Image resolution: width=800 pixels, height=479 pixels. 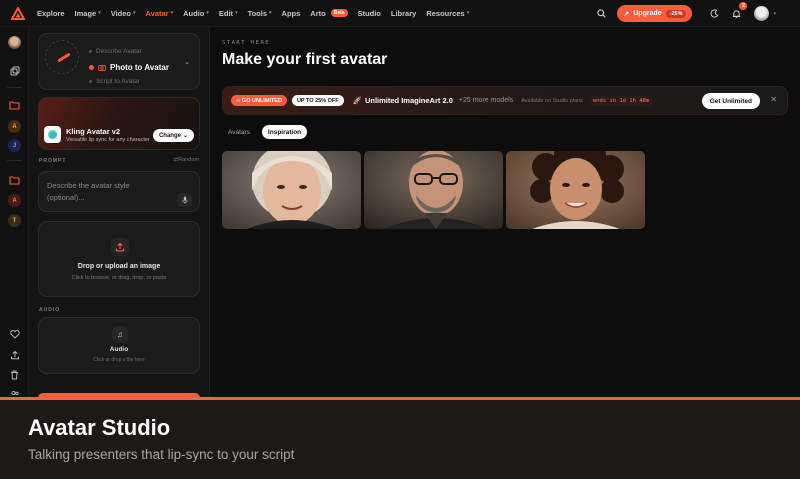 What do you see at coordinates (14, 179) in the screenshot?
I see `folder-icon` at bounding box center [14, 179].